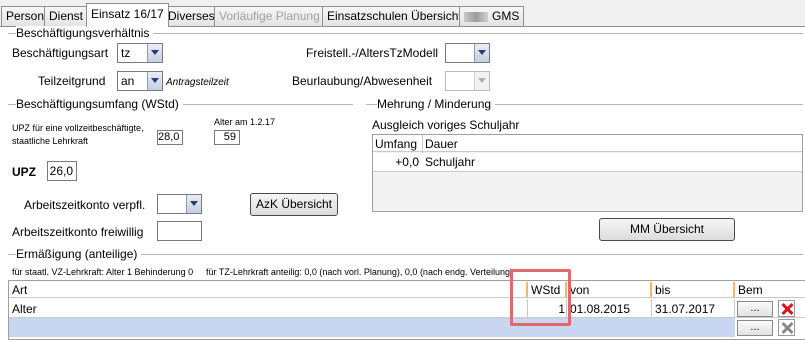  Describe the element at coordinates (50, 141) in the screenshot. I see `upz-vollzeit-label-2: staatliche Lehrkraft` at that location.